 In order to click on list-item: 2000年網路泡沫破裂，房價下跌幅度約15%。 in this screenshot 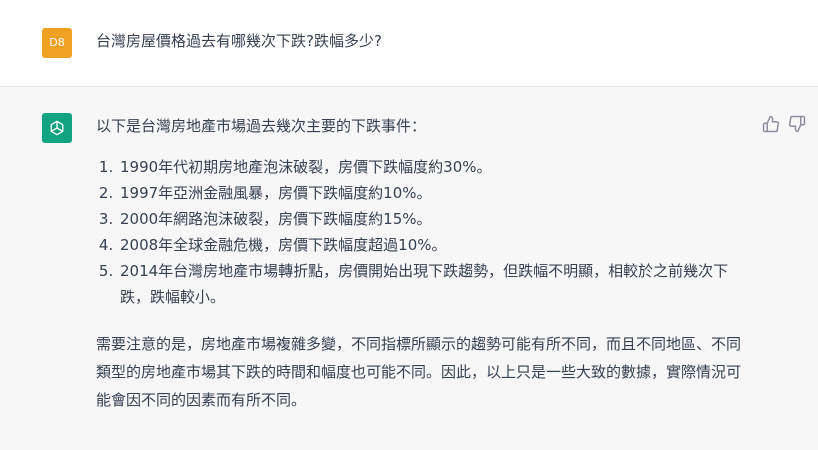, I will do `click(432, 219)`.